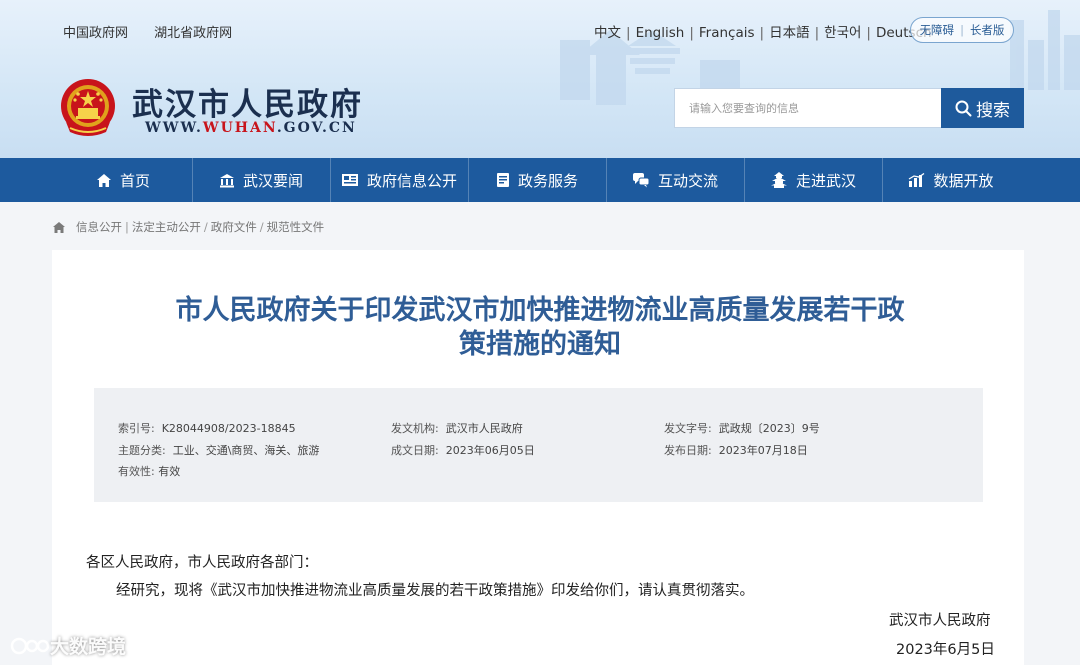 The height and width of the screenshot is (665, 1080). I want to click on pagoda-icon, so click(778, 180).